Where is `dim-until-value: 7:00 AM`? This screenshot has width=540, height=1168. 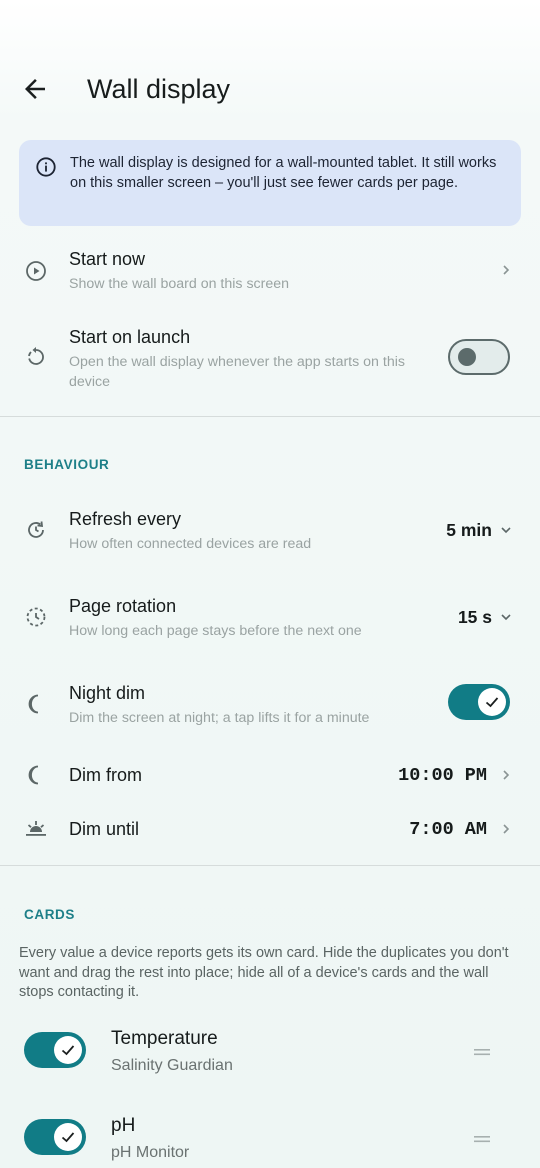 dim-until-value: 7:00 AM is located at coordinates (448, 829).